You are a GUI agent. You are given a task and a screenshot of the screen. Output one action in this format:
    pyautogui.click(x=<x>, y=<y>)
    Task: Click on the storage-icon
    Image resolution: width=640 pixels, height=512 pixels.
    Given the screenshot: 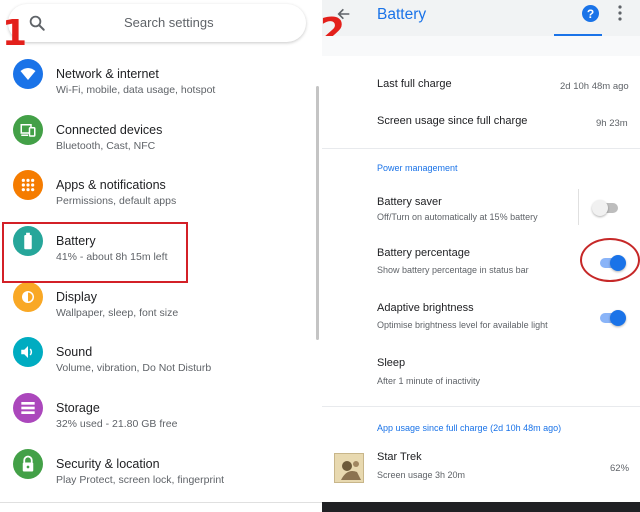 What is the action you would take?
    pyautogui.click(x=28, y=408)
    